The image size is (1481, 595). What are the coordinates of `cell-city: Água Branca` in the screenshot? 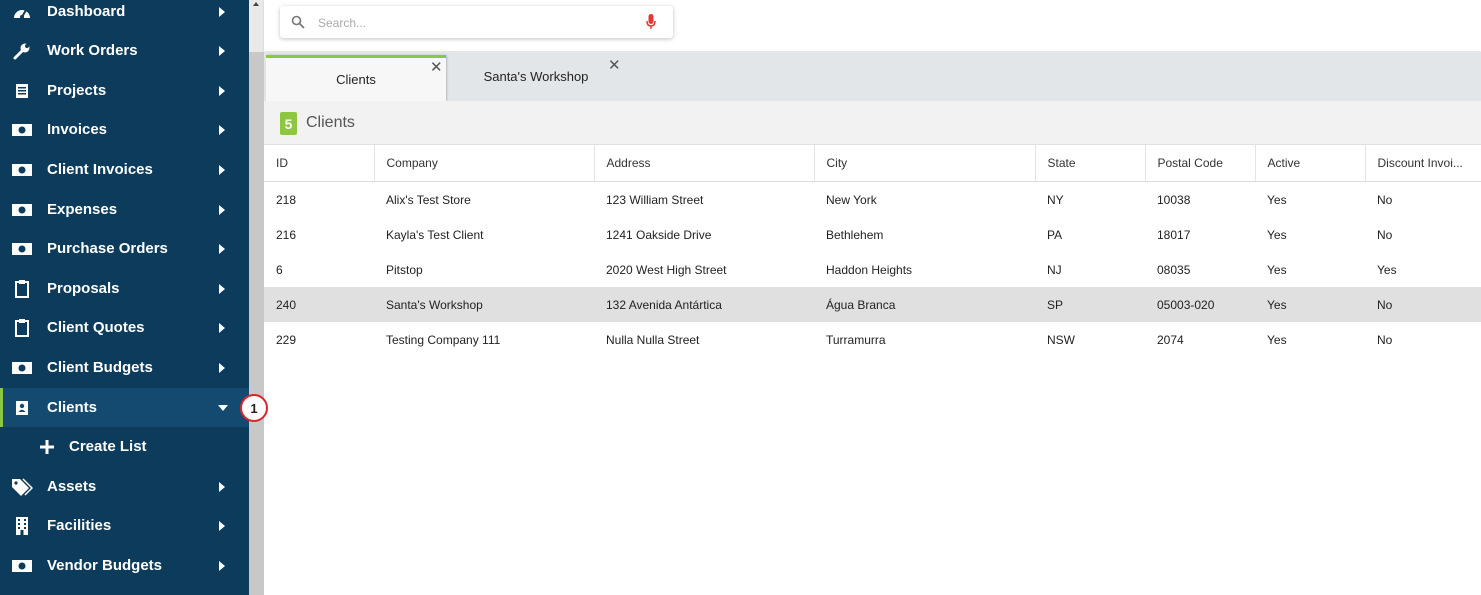 It's located at (924, 304).